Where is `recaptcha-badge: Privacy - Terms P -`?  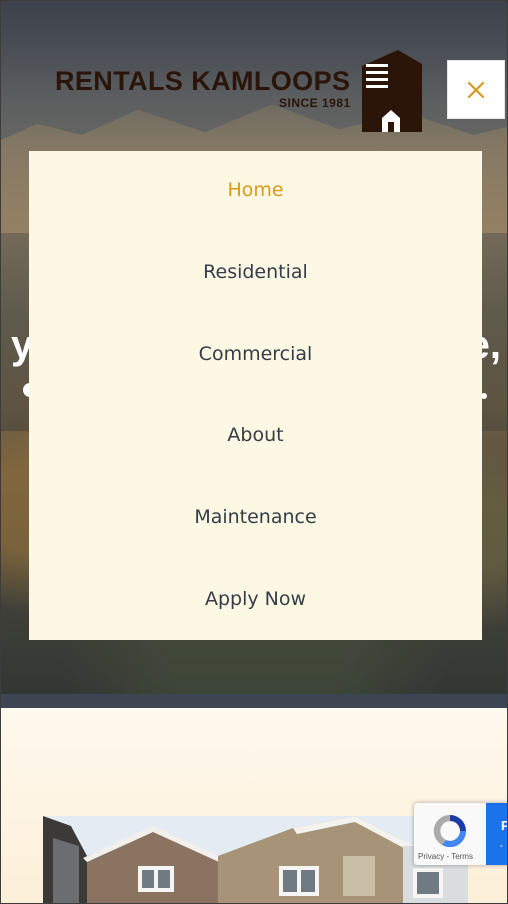
recaptcha-badge: Privacy - Terms P - is located at coordinates (460, 834).